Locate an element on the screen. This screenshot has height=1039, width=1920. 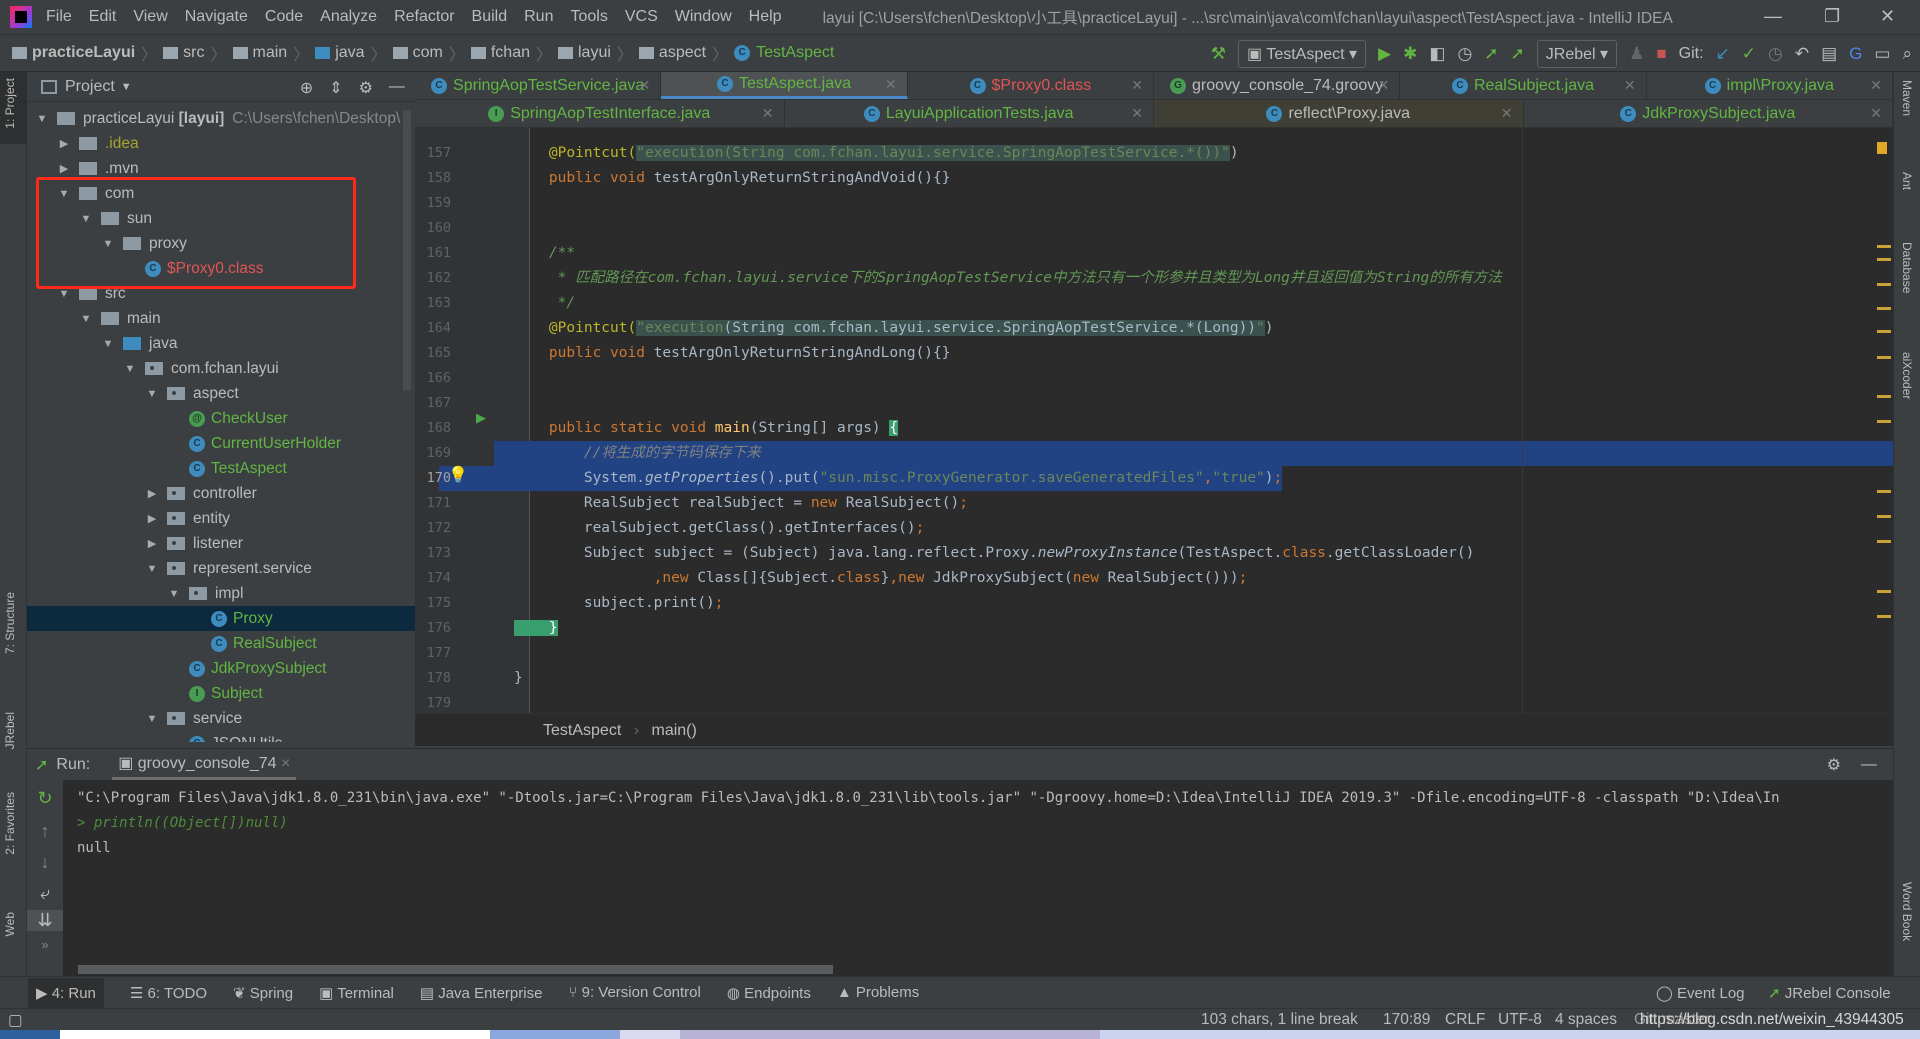
editor-tab: C LayuiApplicationTests.java ✕ is located at coordinates (969, 113).